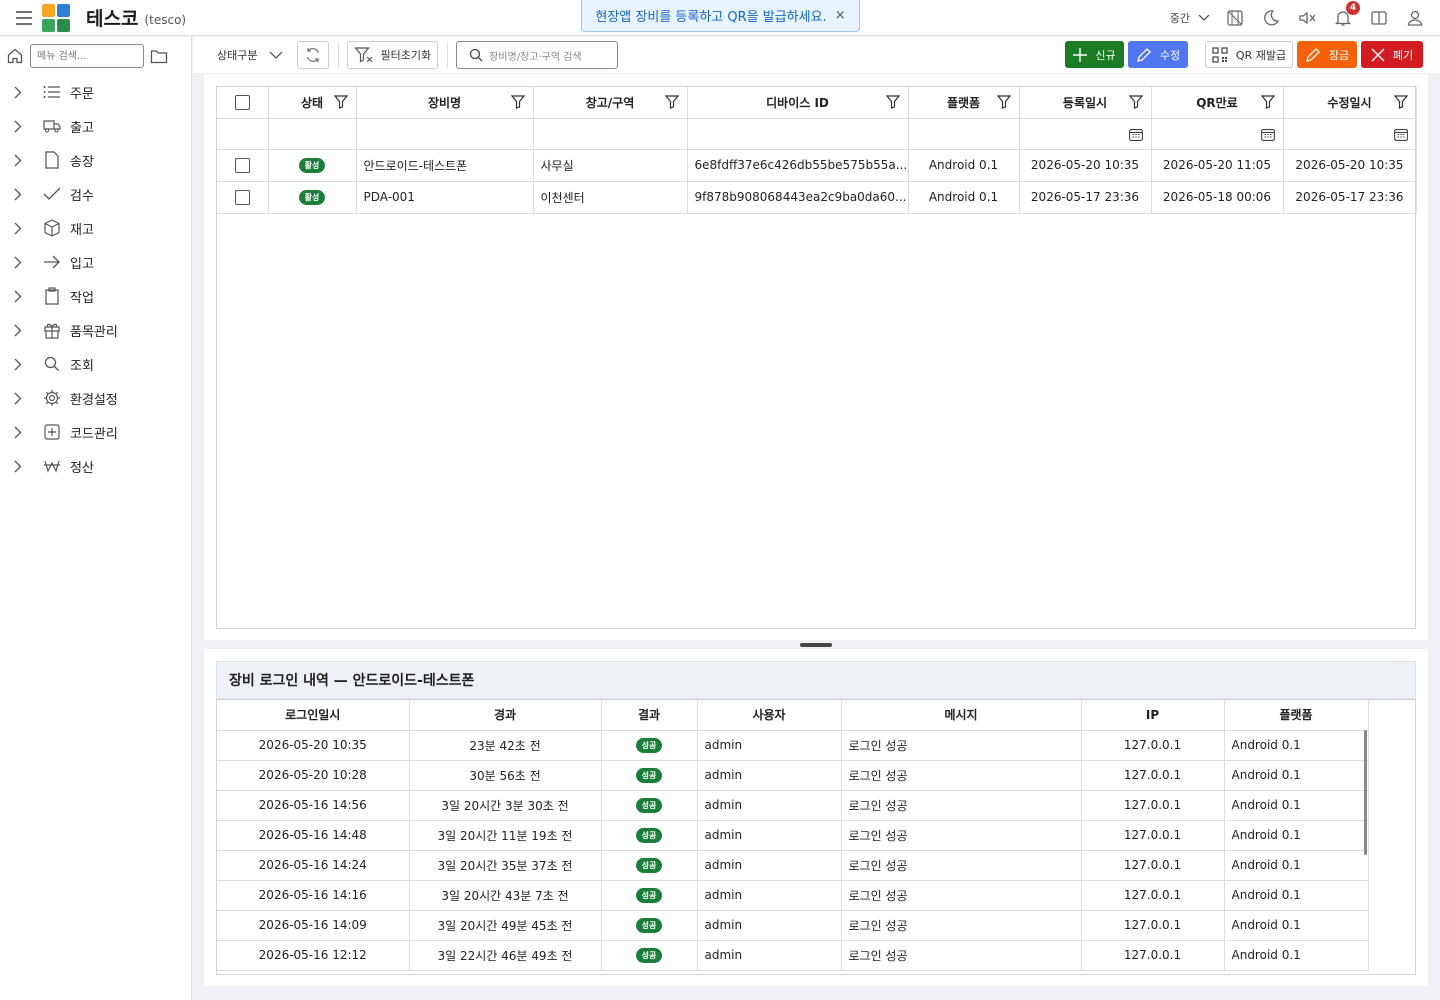  I want to click on sidebar-item: 재고, so click(95, 228).